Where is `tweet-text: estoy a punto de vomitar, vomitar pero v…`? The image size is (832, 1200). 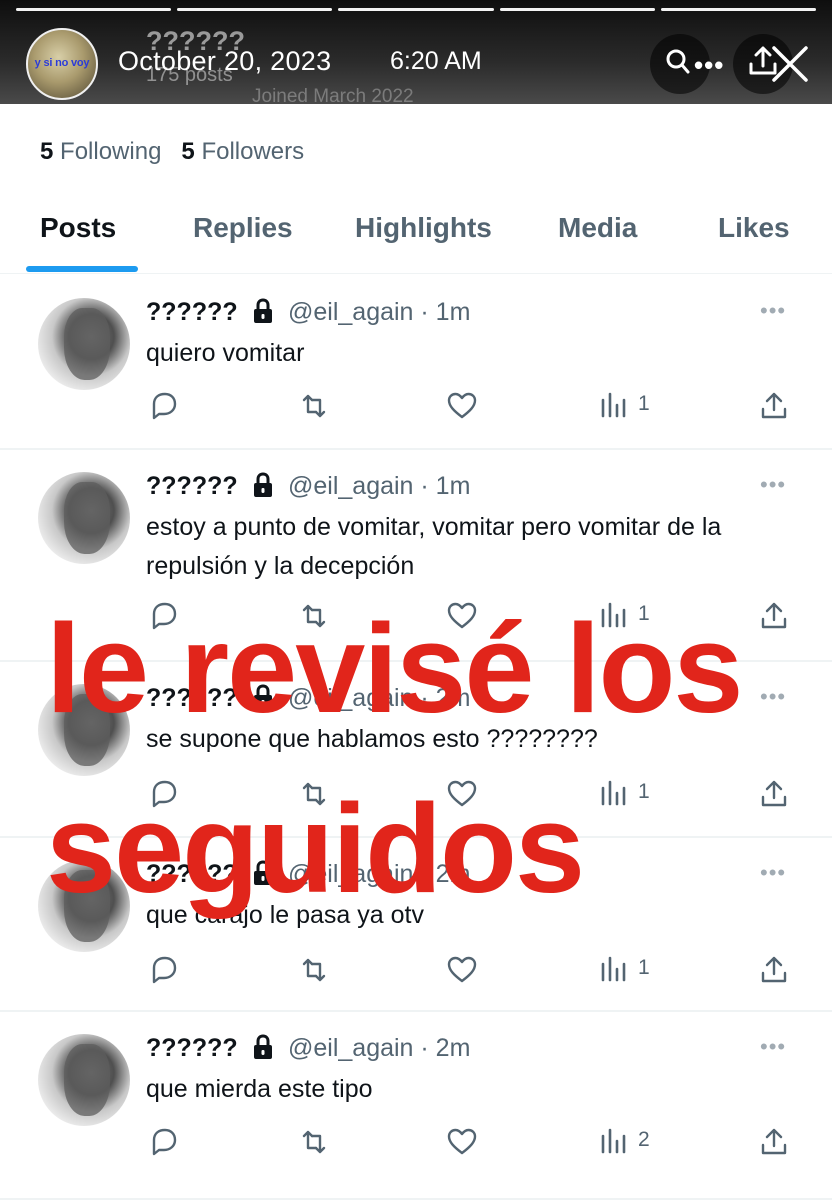
tweet-text: estoy a punto de vomitar, vomitar pero v… is located at coordinates (434, 546).